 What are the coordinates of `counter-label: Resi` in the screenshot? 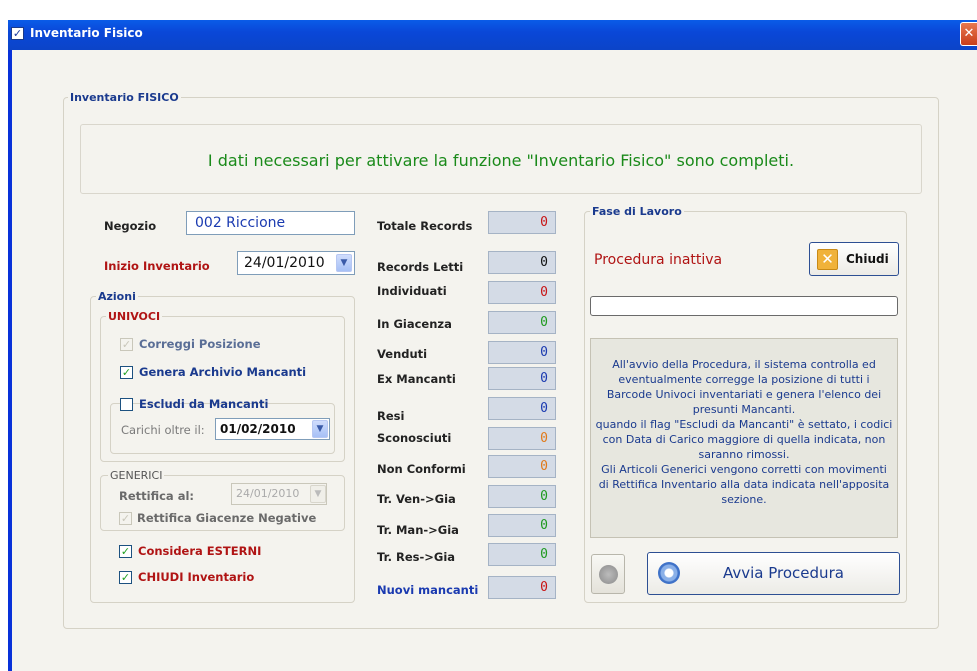 It's located at (391, 416).